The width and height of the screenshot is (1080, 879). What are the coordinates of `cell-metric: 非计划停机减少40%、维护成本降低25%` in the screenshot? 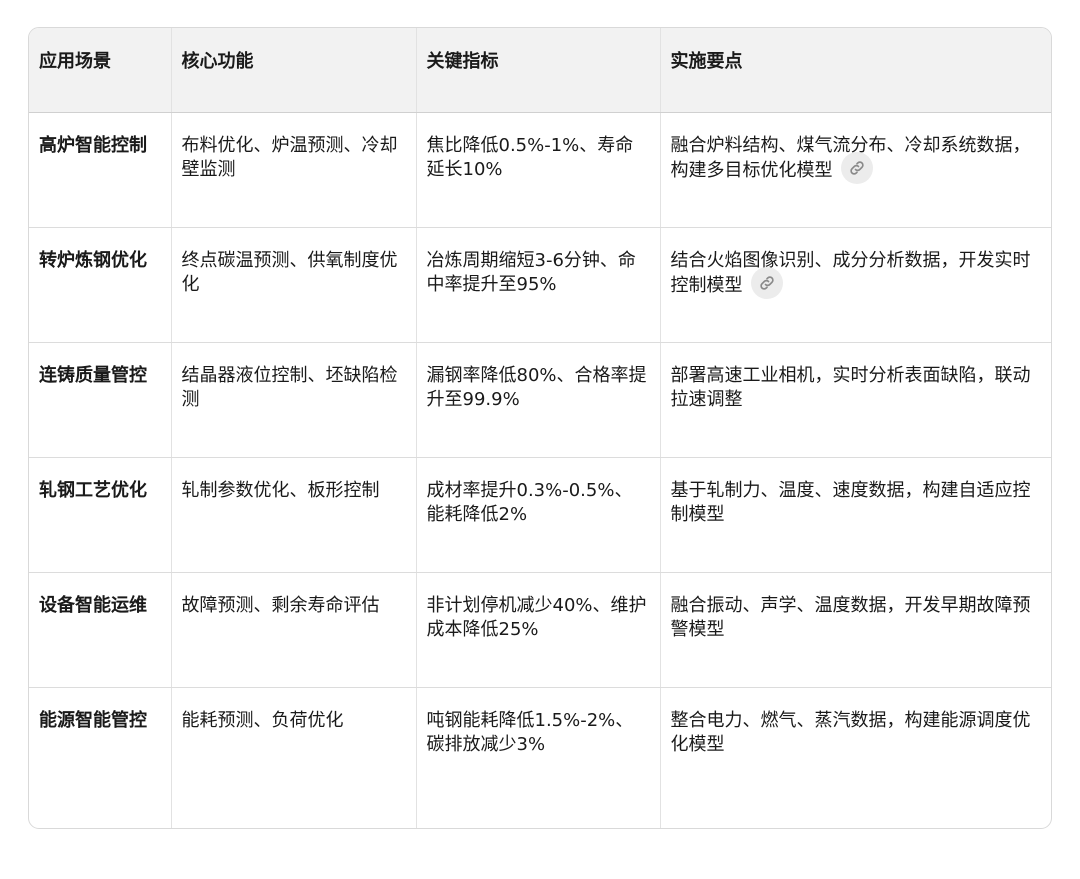 It's located at (538, 630).